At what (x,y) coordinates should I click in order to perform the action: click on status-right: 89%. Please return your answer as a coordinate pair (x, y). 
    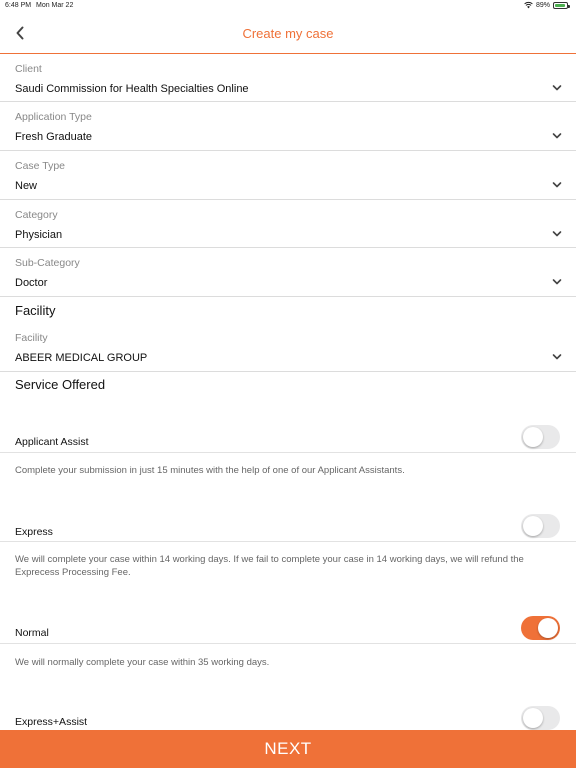
    Looking at the image, I should click on (547, 5).